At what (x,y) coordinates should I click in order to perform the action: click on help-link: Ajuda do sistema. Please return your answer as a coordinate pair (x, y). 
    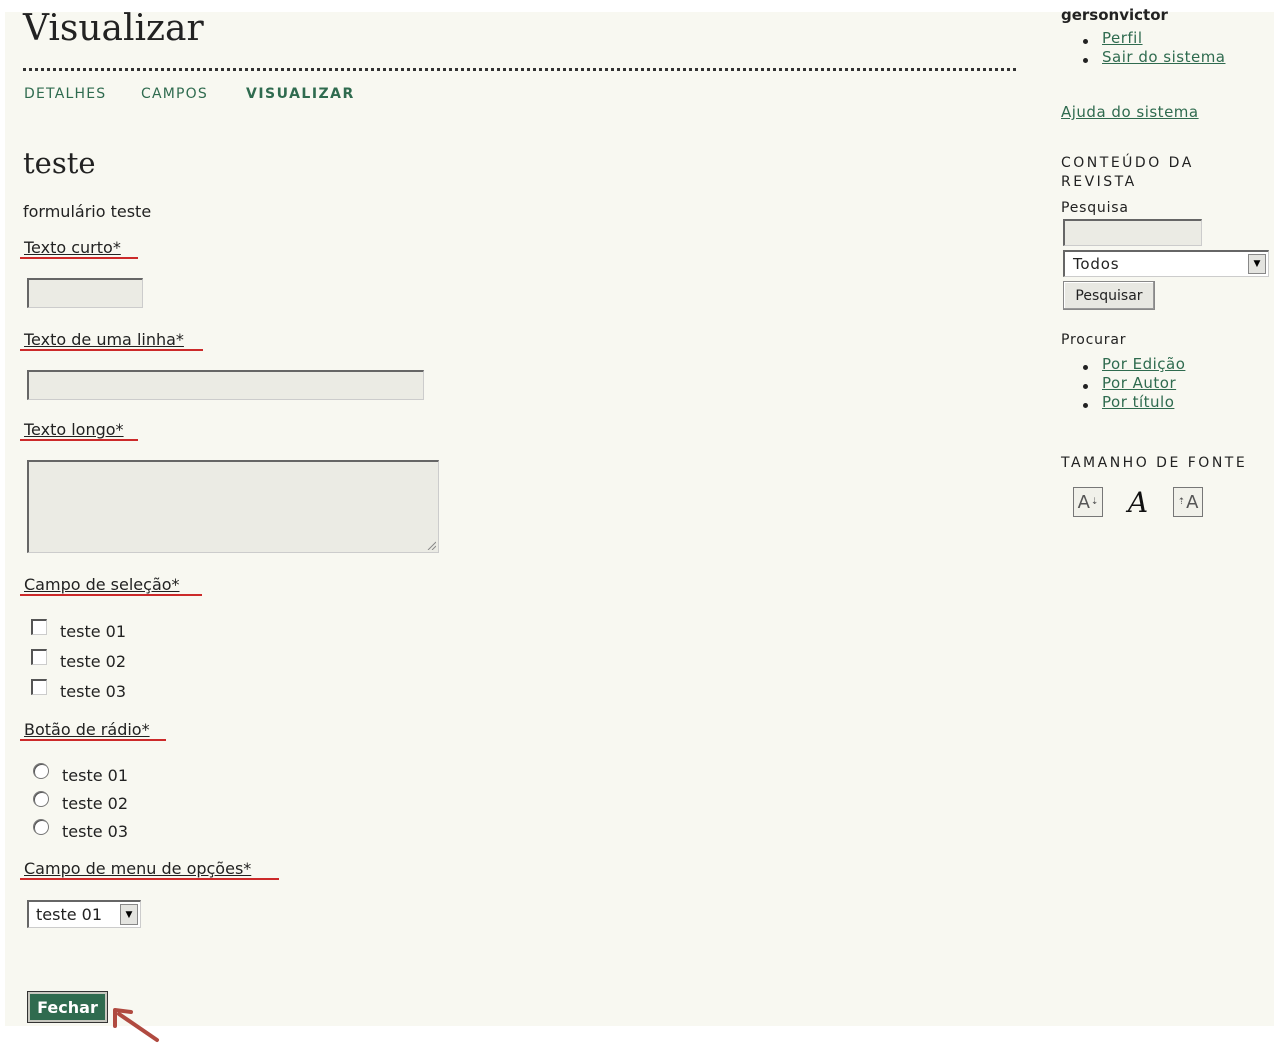
    Looking at the image, I should click on (1130, 112).